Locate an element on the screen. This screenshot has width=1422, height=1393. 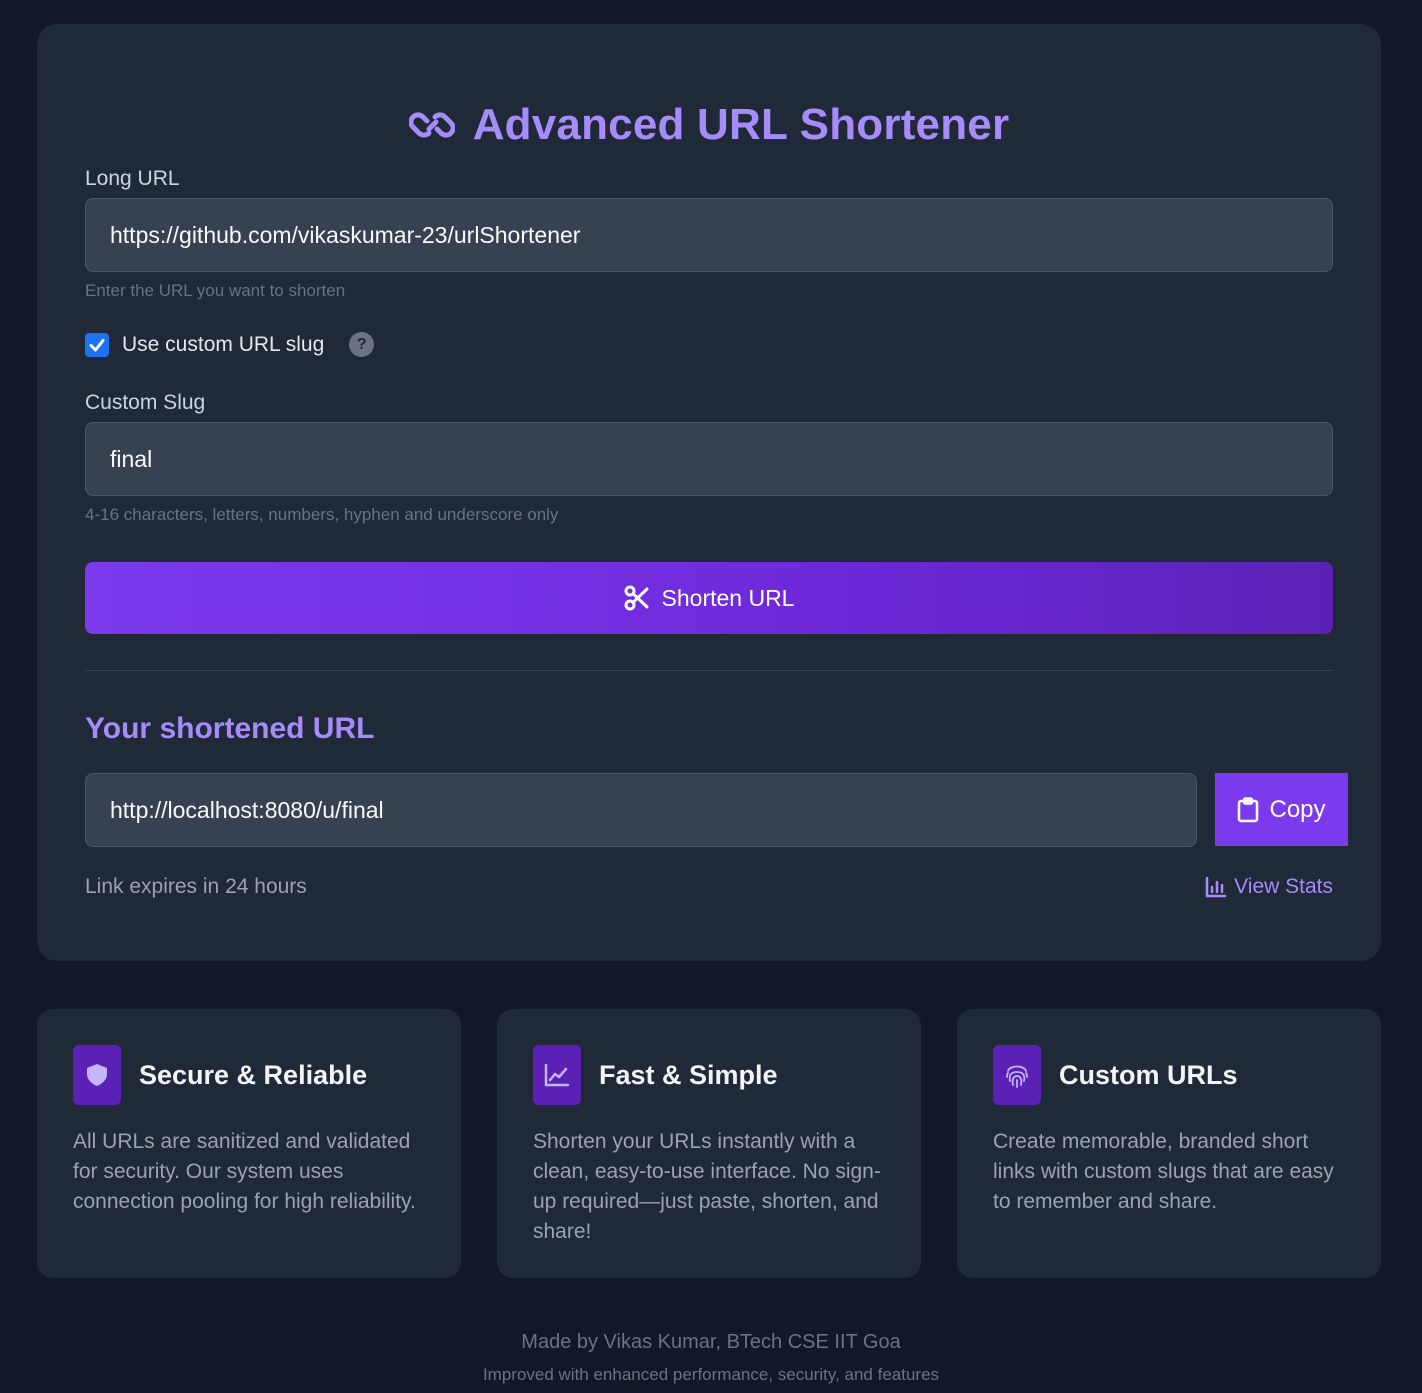
custom-slug-label: Custom Slug is located at coordinates (145, 402).